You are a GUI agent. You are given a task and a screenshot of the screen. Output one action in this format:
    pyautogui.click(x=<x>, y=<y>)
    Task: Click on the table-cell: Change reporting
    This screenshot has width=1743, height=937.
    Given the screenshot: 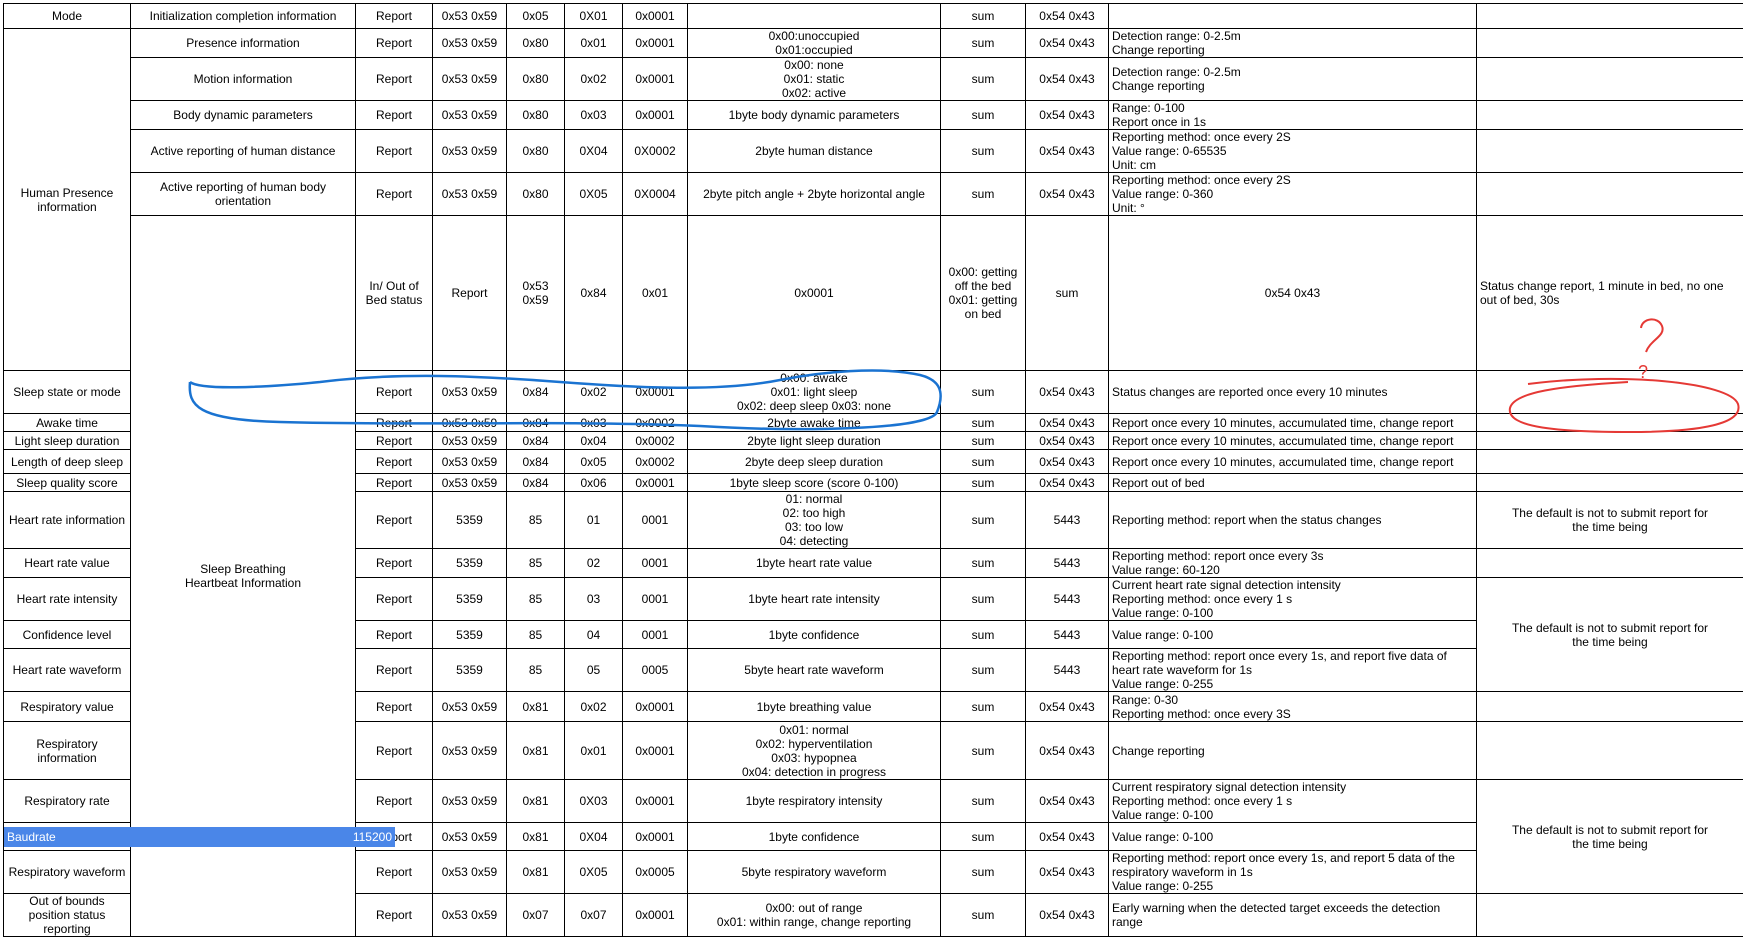 What is the action you would take?
    pyautogui.click(x=1293, y=751)
    